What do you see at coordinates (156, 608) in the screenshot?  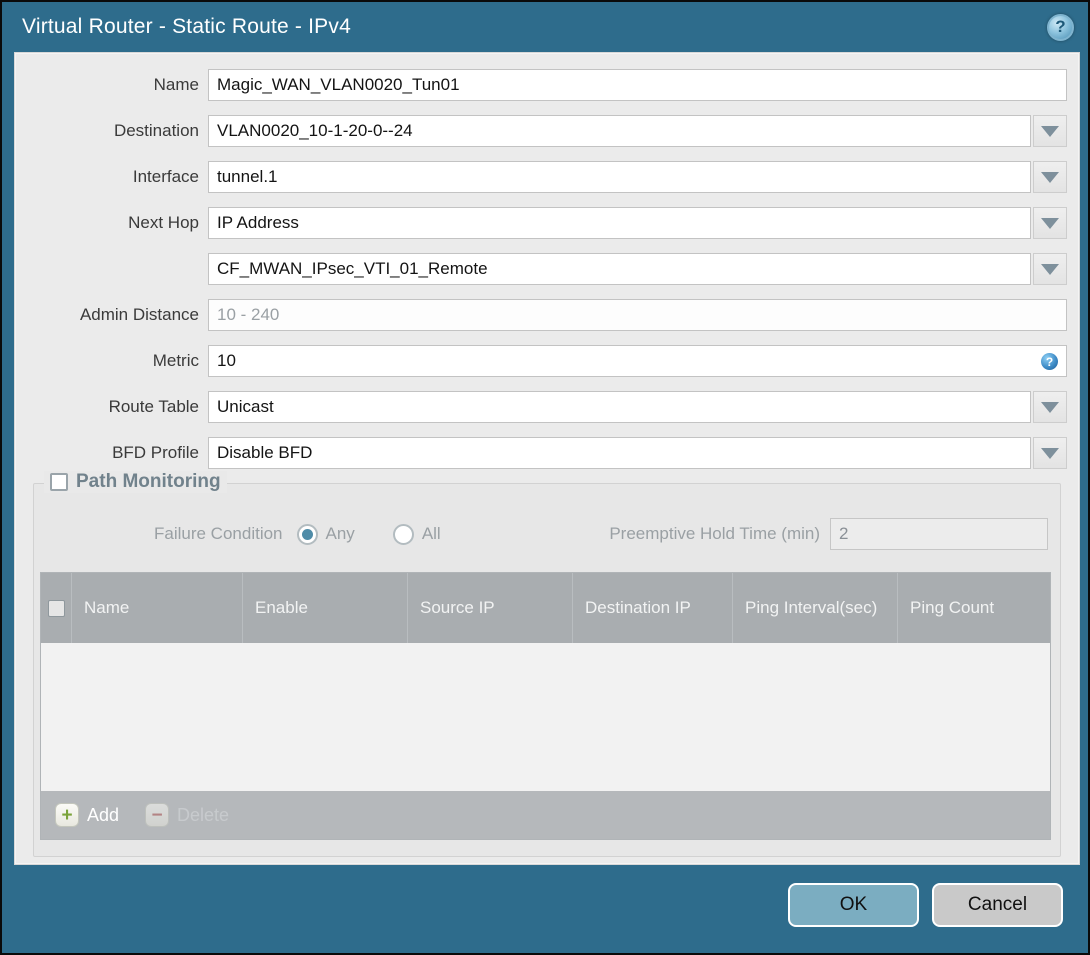 I see `column-header-name: Name` at bounding box center [156, 608].